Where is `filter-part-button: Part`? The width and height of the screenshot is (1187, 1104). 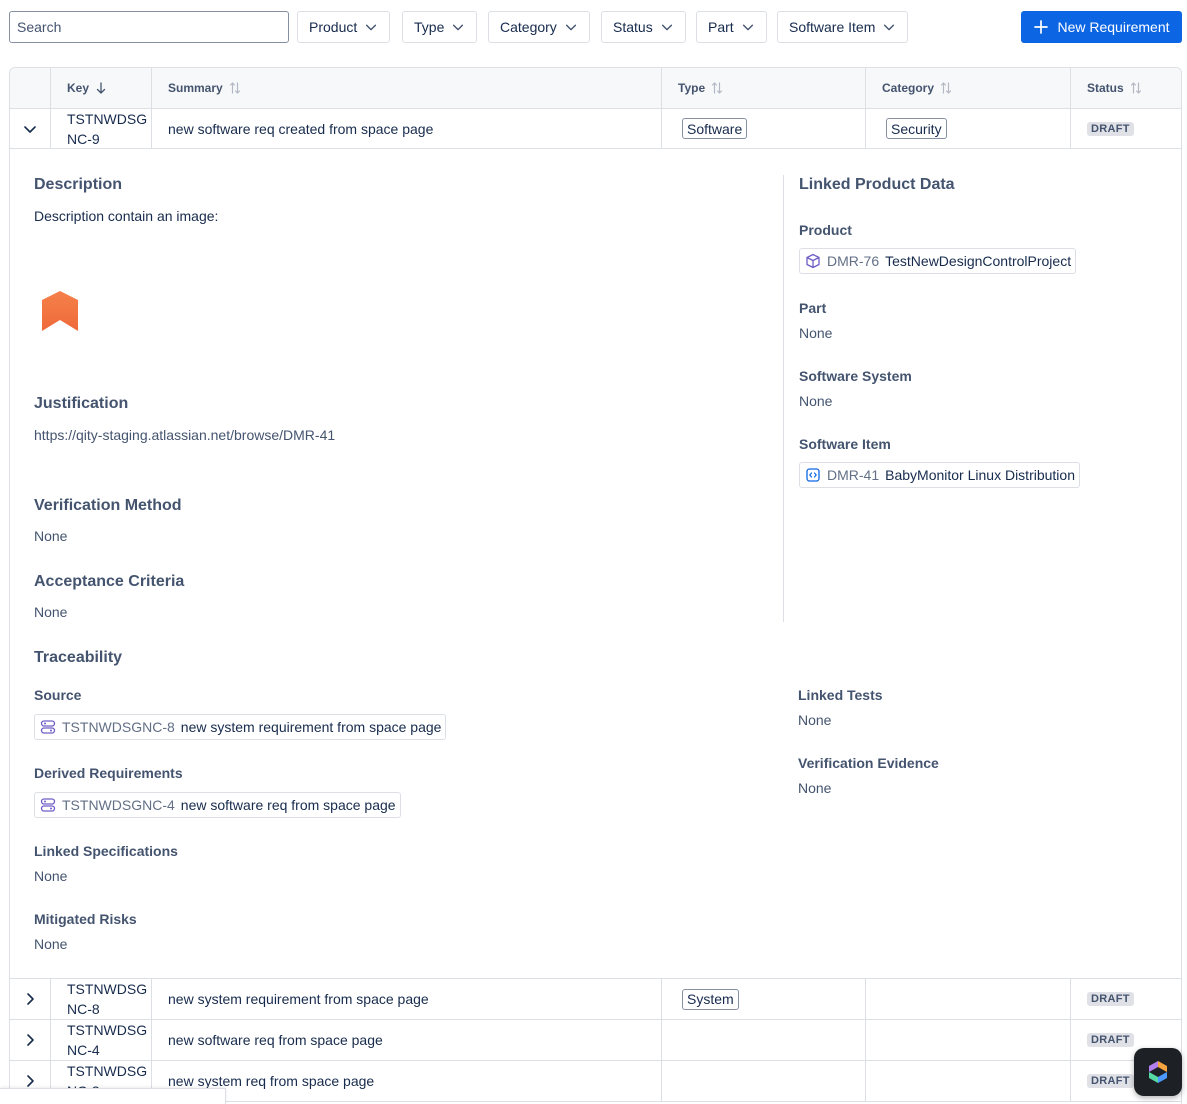
filter-part-button: Part is located at coordinates (731, 27).